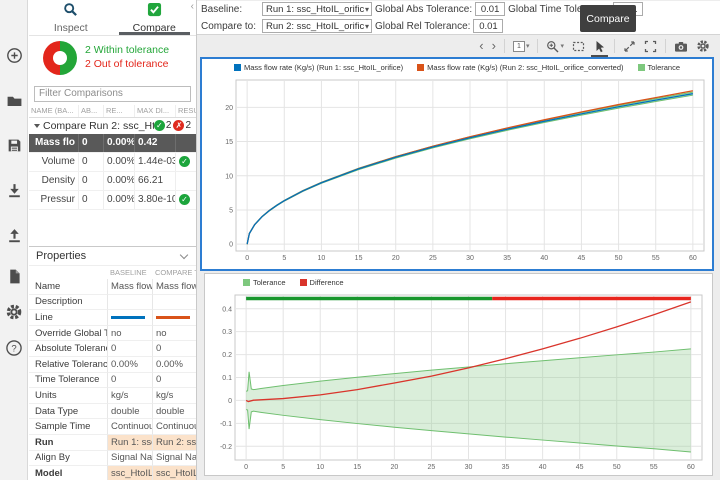 The height and width of the screenshot is (480, 720). What do you see at coordinates (14, 190) in the screenshot?
I see `import-button` at bounding box center [14, 190].